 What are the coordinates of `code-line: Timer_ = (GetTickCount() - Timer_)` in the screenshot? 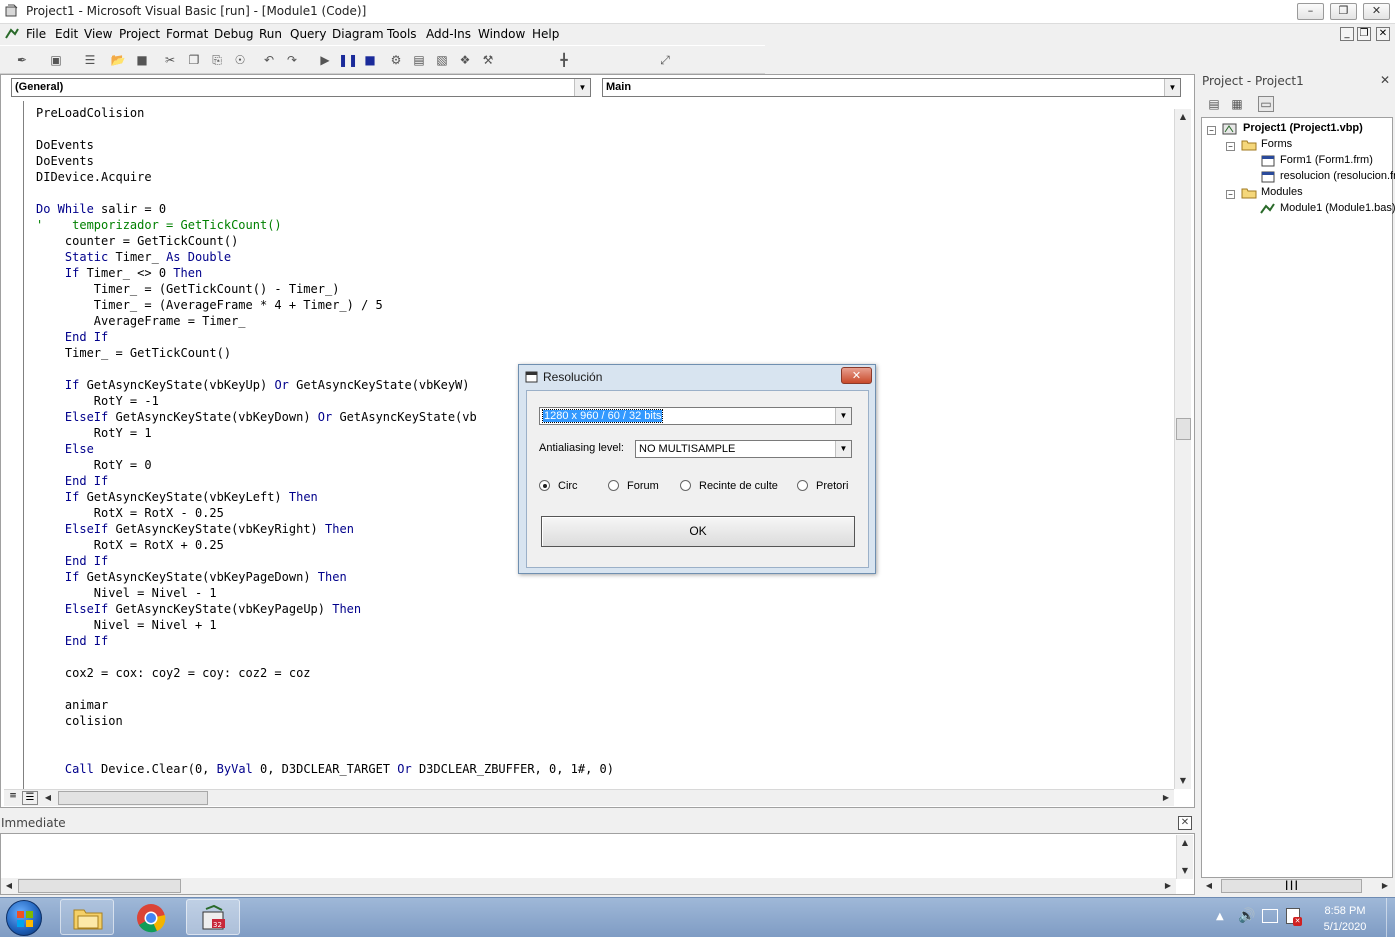 It's located at (603, 289).